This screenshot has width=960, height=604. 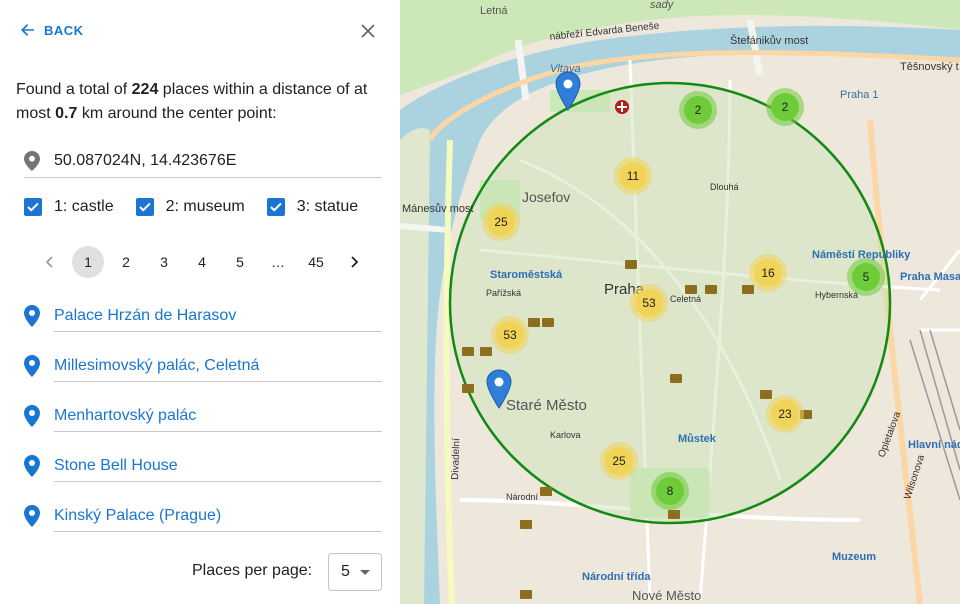 I want to click on label-stare-mesto: Staré Město, so click(x=546, y=405).